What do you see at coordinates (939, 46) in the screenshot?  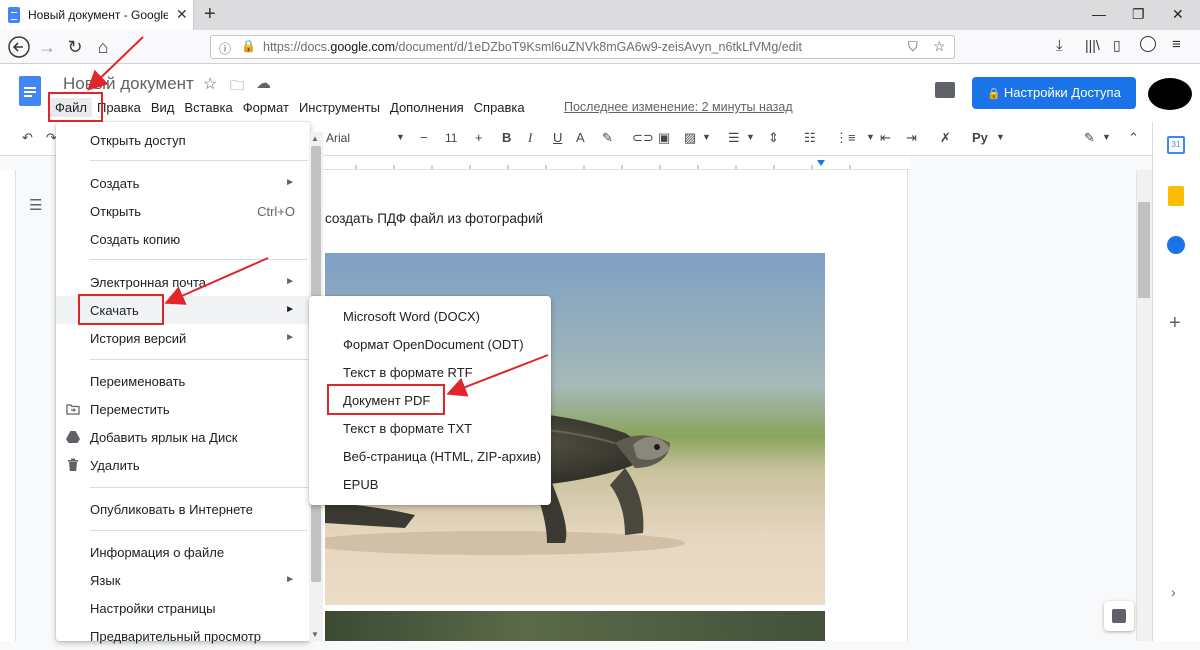 I see `bookmark-star-icon: ☆` at bounding box center [939, 46].